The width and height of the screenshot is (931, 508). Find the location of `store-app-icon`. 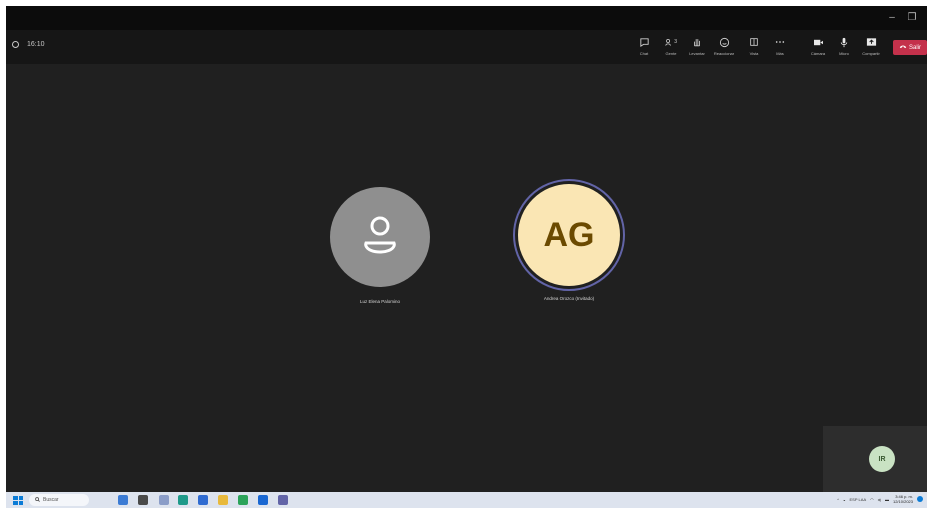

store-app-icon is located at coordinates (203, 500).